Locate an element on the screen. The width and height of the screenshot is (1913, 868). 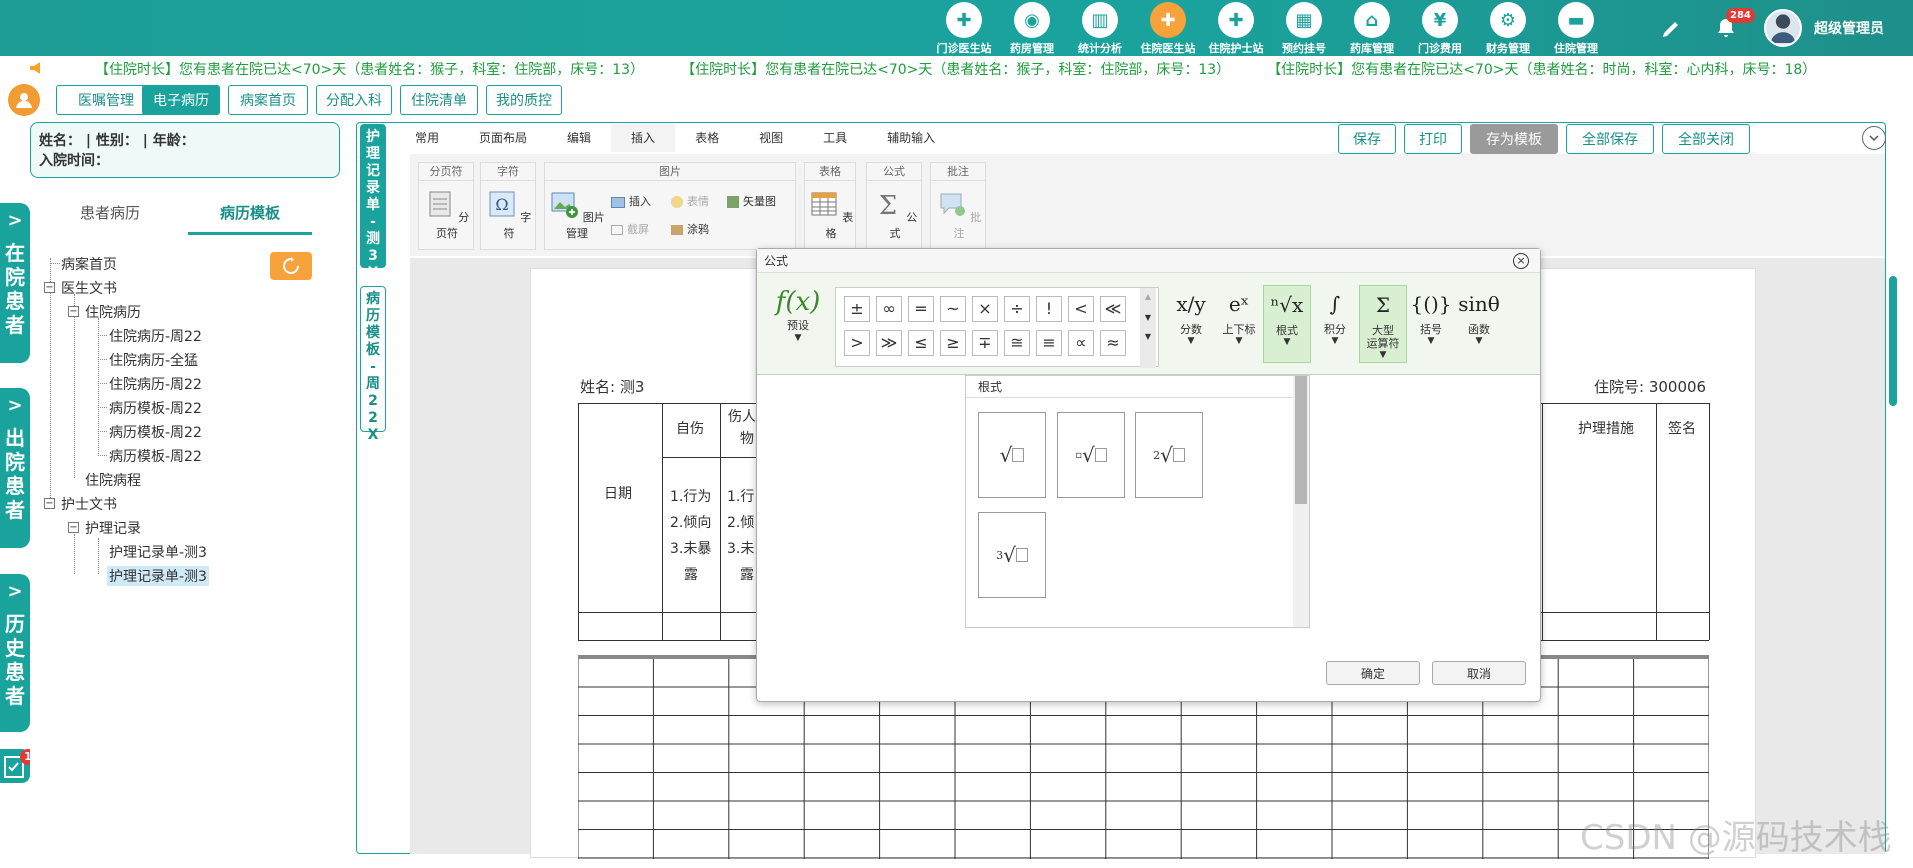
formula-tool-5: {()} 括号 ▼ is located at coordinates (1431, 324).